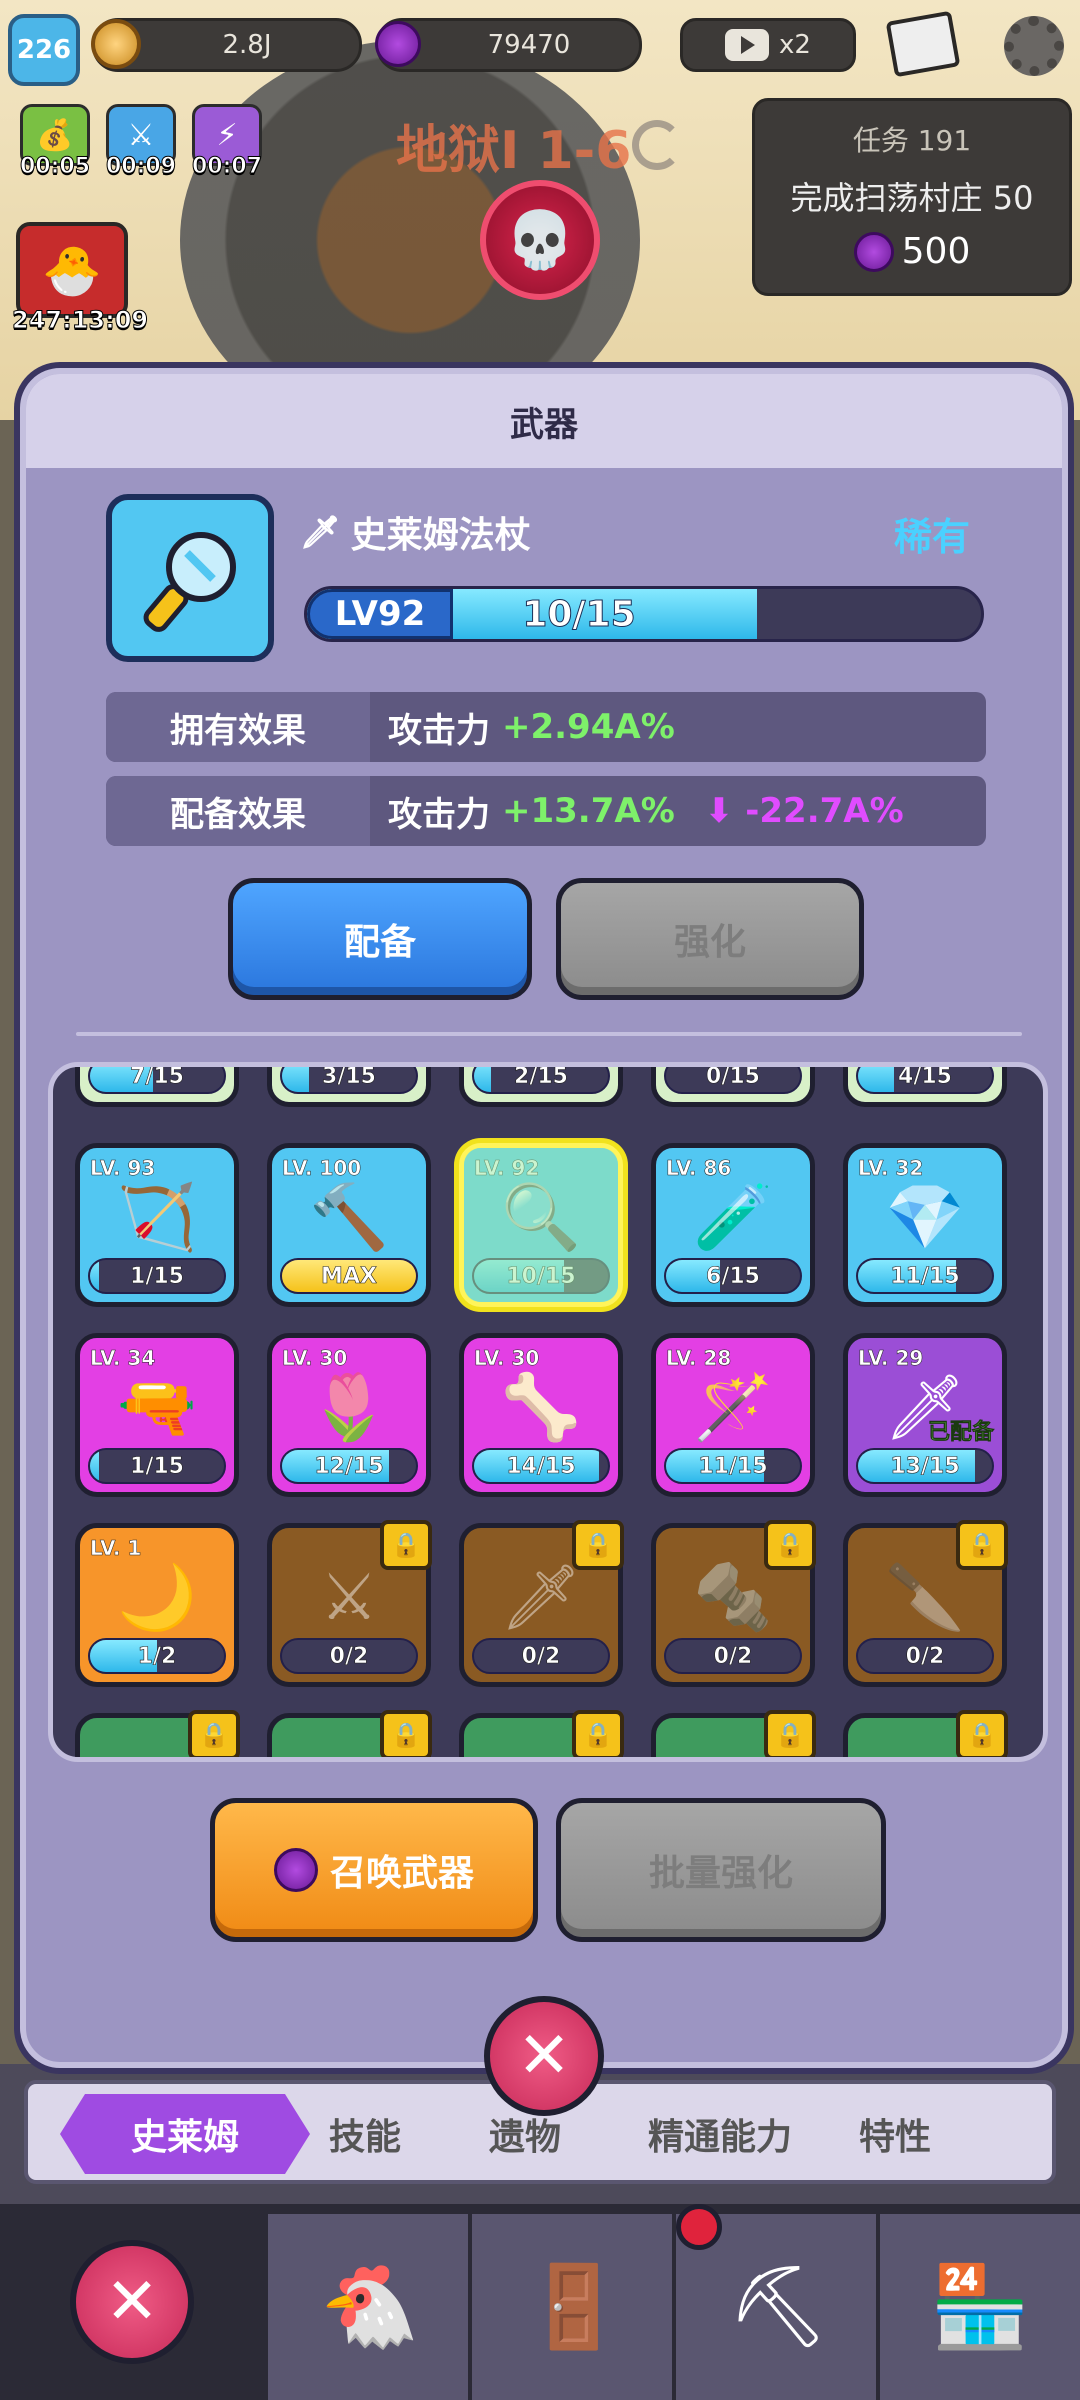  I want to click on tab-skills-label: 技能, so click(364, 2137).